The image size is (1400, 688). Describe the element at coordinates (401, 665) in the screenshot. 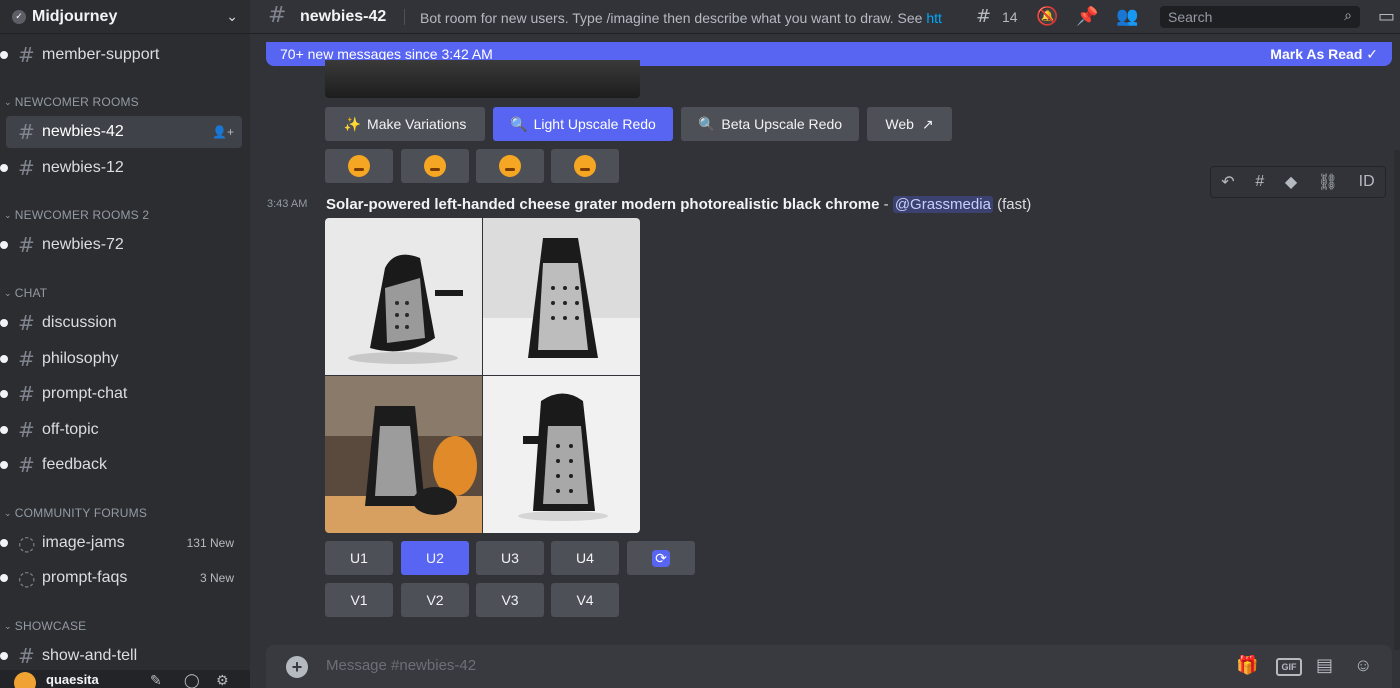

I see `message-input: Message #newbies-42` at that location.